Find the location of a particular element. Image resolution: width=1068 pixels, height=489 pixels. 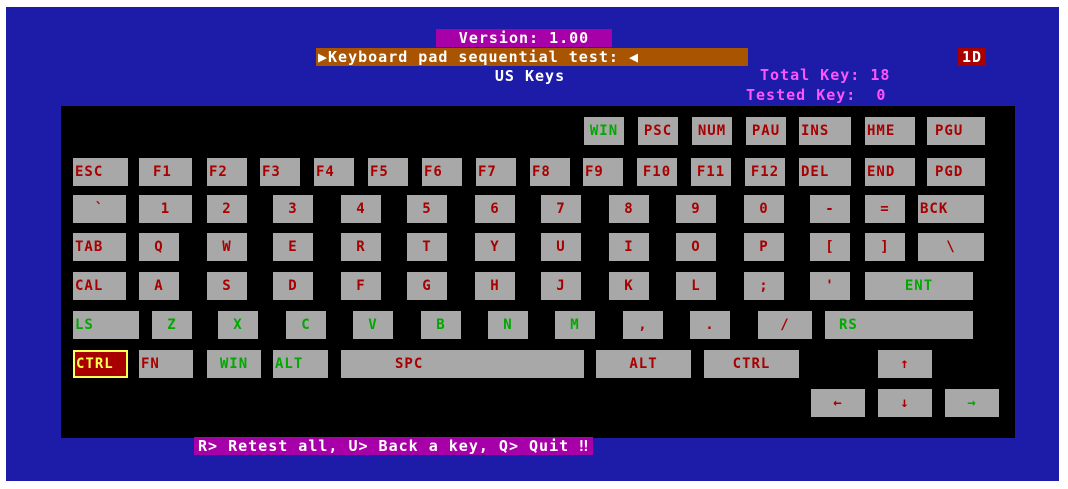

key-9: 9 is located at coordinates (696, 209).